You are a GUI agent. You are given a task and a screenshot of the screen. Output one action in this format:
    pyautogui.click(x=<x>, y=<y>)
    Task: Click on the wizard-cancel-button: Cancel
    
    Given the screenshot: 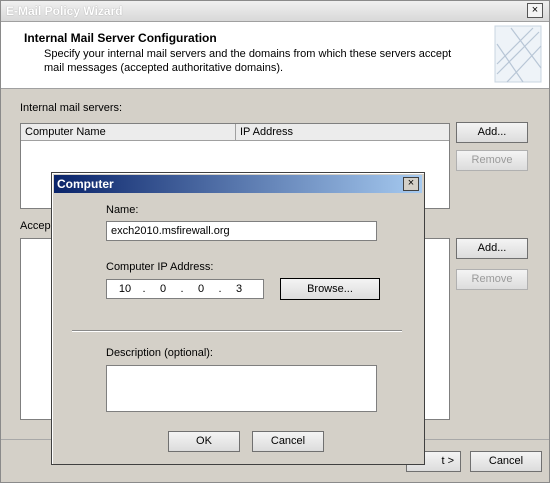 What is the action you would take?
    pyautogui.click(x=506, y=461)
    